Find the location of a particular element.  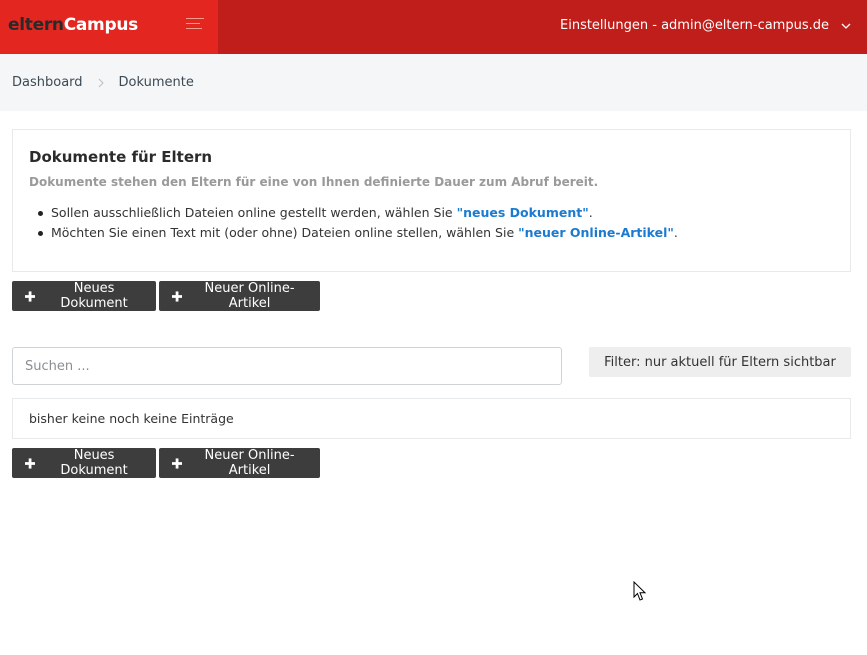

new-document-button: Neues Dokument is located at coordinates (84, 296).